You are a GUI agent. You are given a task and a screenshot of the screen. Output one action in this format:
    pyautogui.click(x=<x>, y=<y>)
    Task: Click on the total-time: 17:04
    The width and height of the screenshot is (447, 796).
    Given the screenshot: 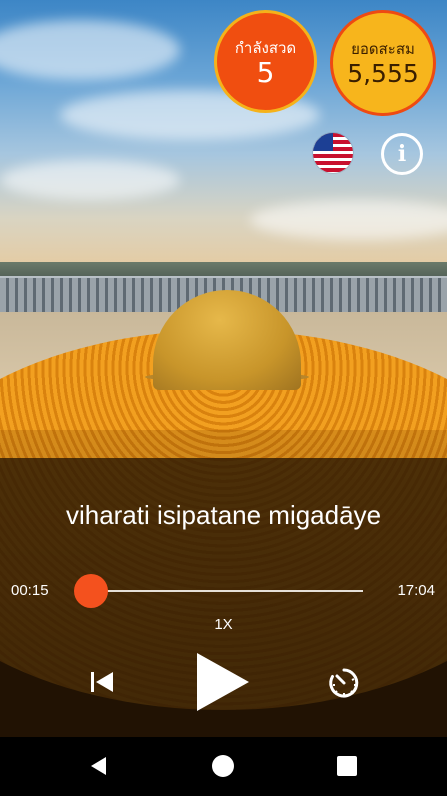 What is the action you would take?
    pyautogui.click(x=416, y=590)
    